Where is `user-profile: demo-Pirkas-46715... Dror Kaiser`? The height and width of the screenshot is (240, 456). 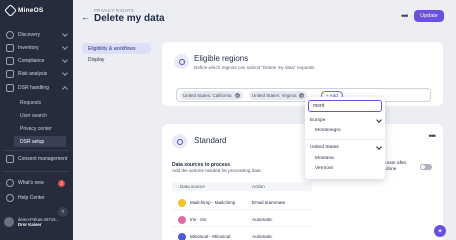
user-profile: demo-Pirkas-46715... Dror Kaiser is located at coordinates (31, 222).